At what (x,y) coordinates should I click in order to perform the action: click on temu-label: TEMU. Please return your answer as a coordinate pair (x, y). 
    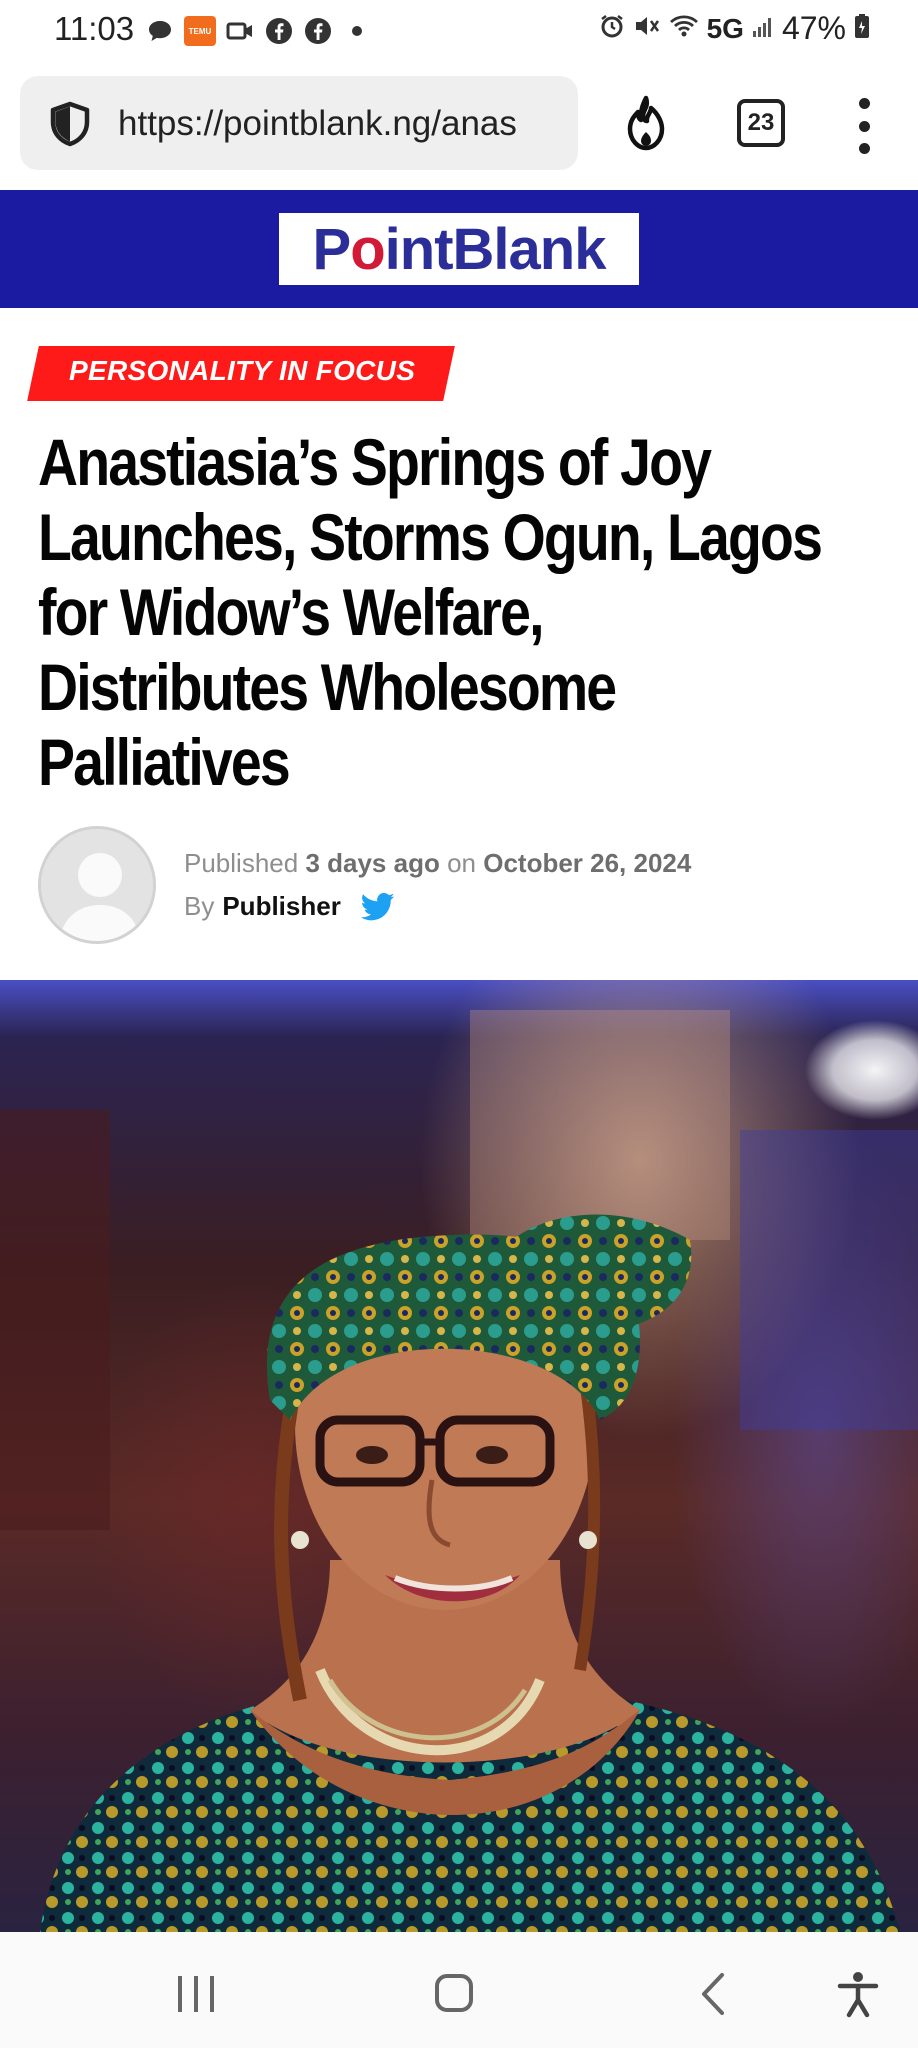
    Looking at the image, I should click on (200, 31).